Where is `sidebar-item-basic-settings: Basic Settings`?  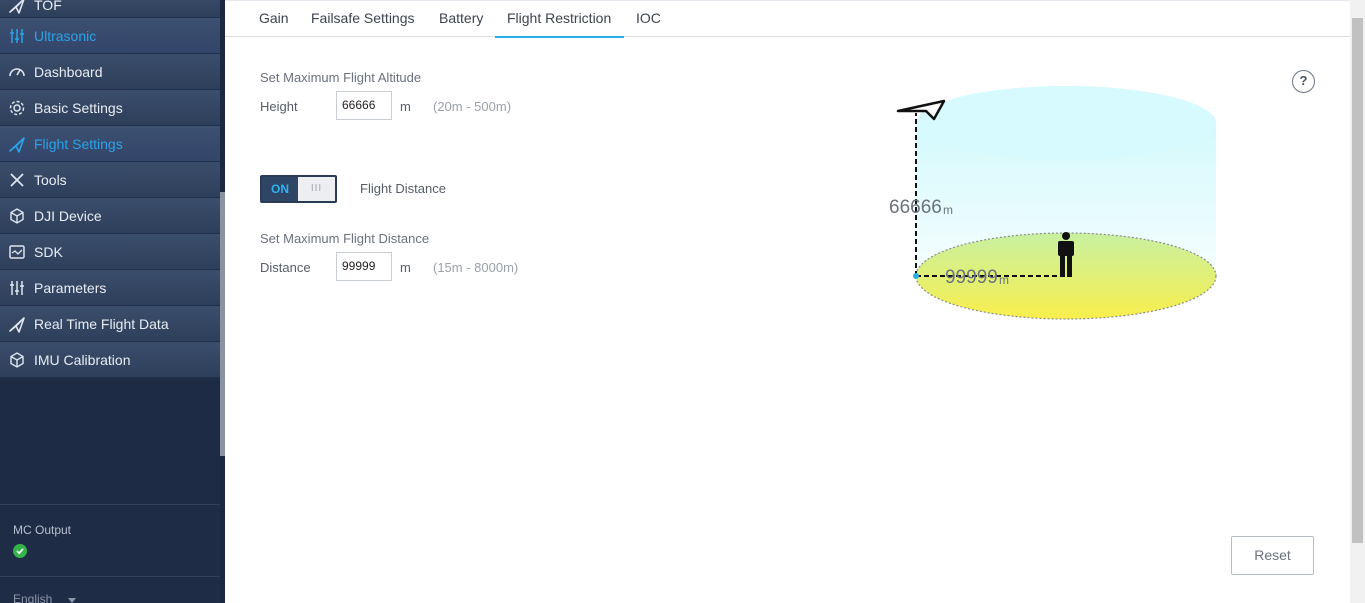 sidebar-item-basic-settings: Basic Settings is located at coordinates (110, 108).